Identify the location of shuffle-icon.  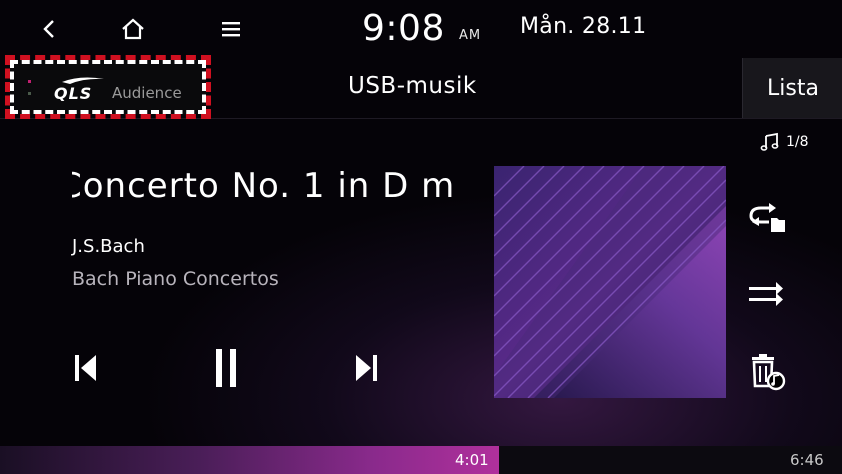
(766, 294).